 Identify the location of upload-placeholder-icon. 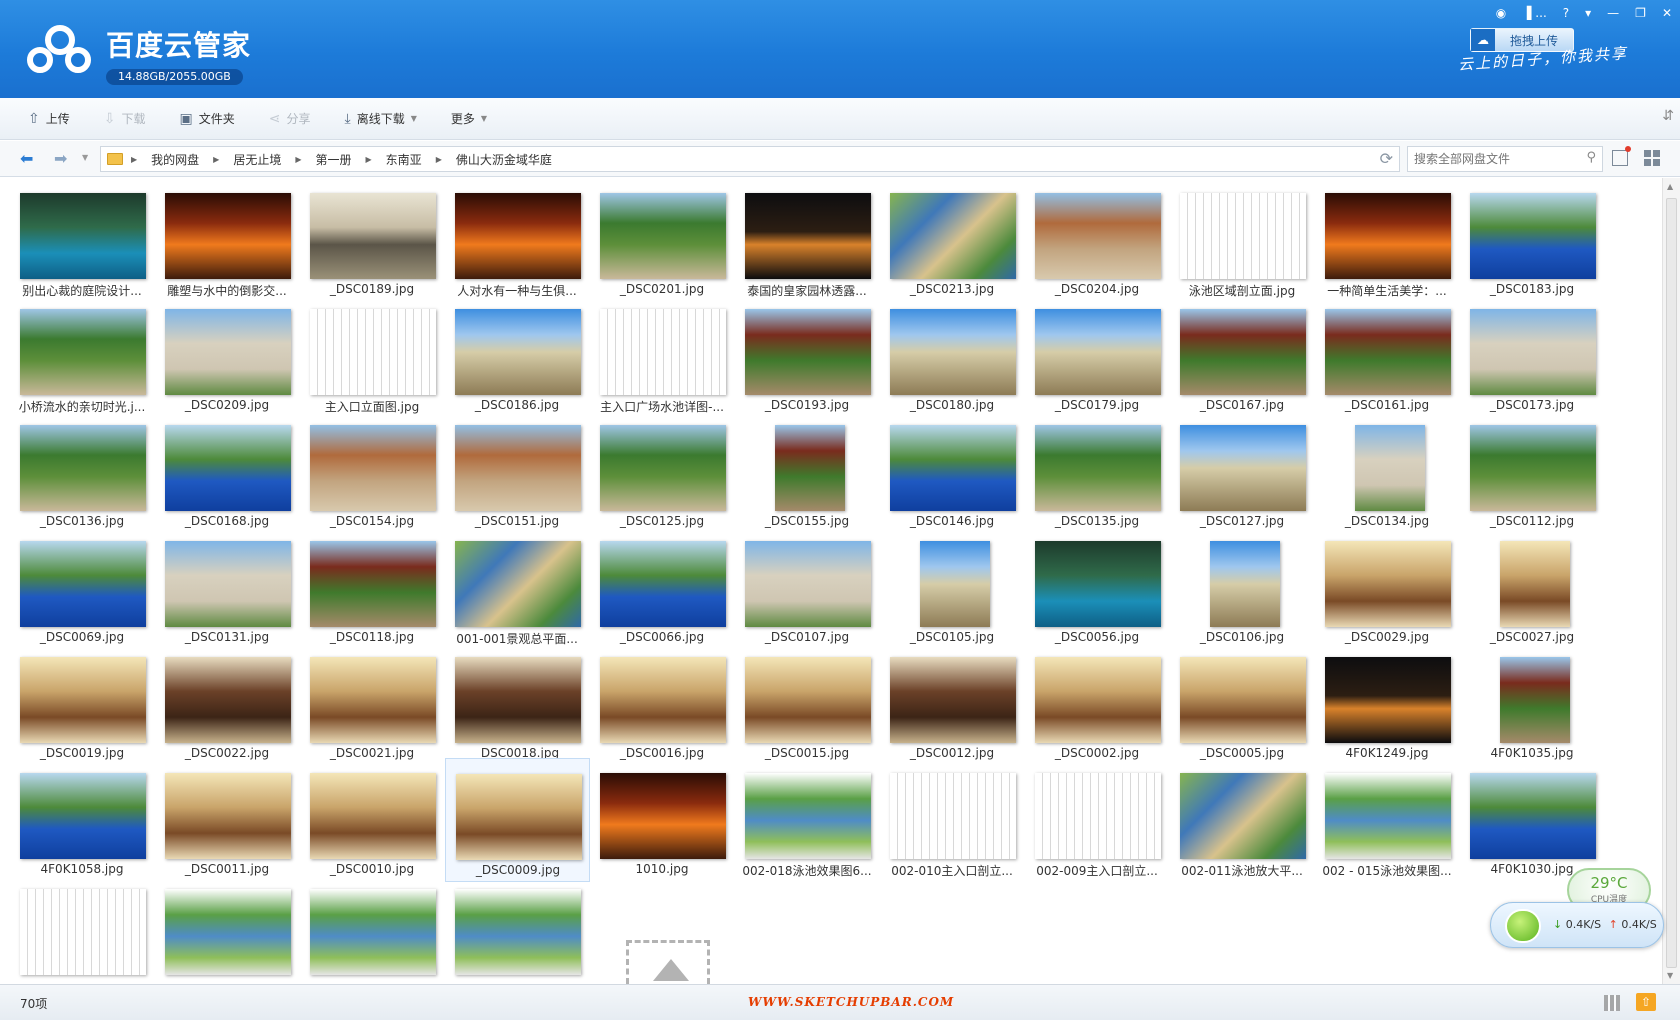
(668, 962).